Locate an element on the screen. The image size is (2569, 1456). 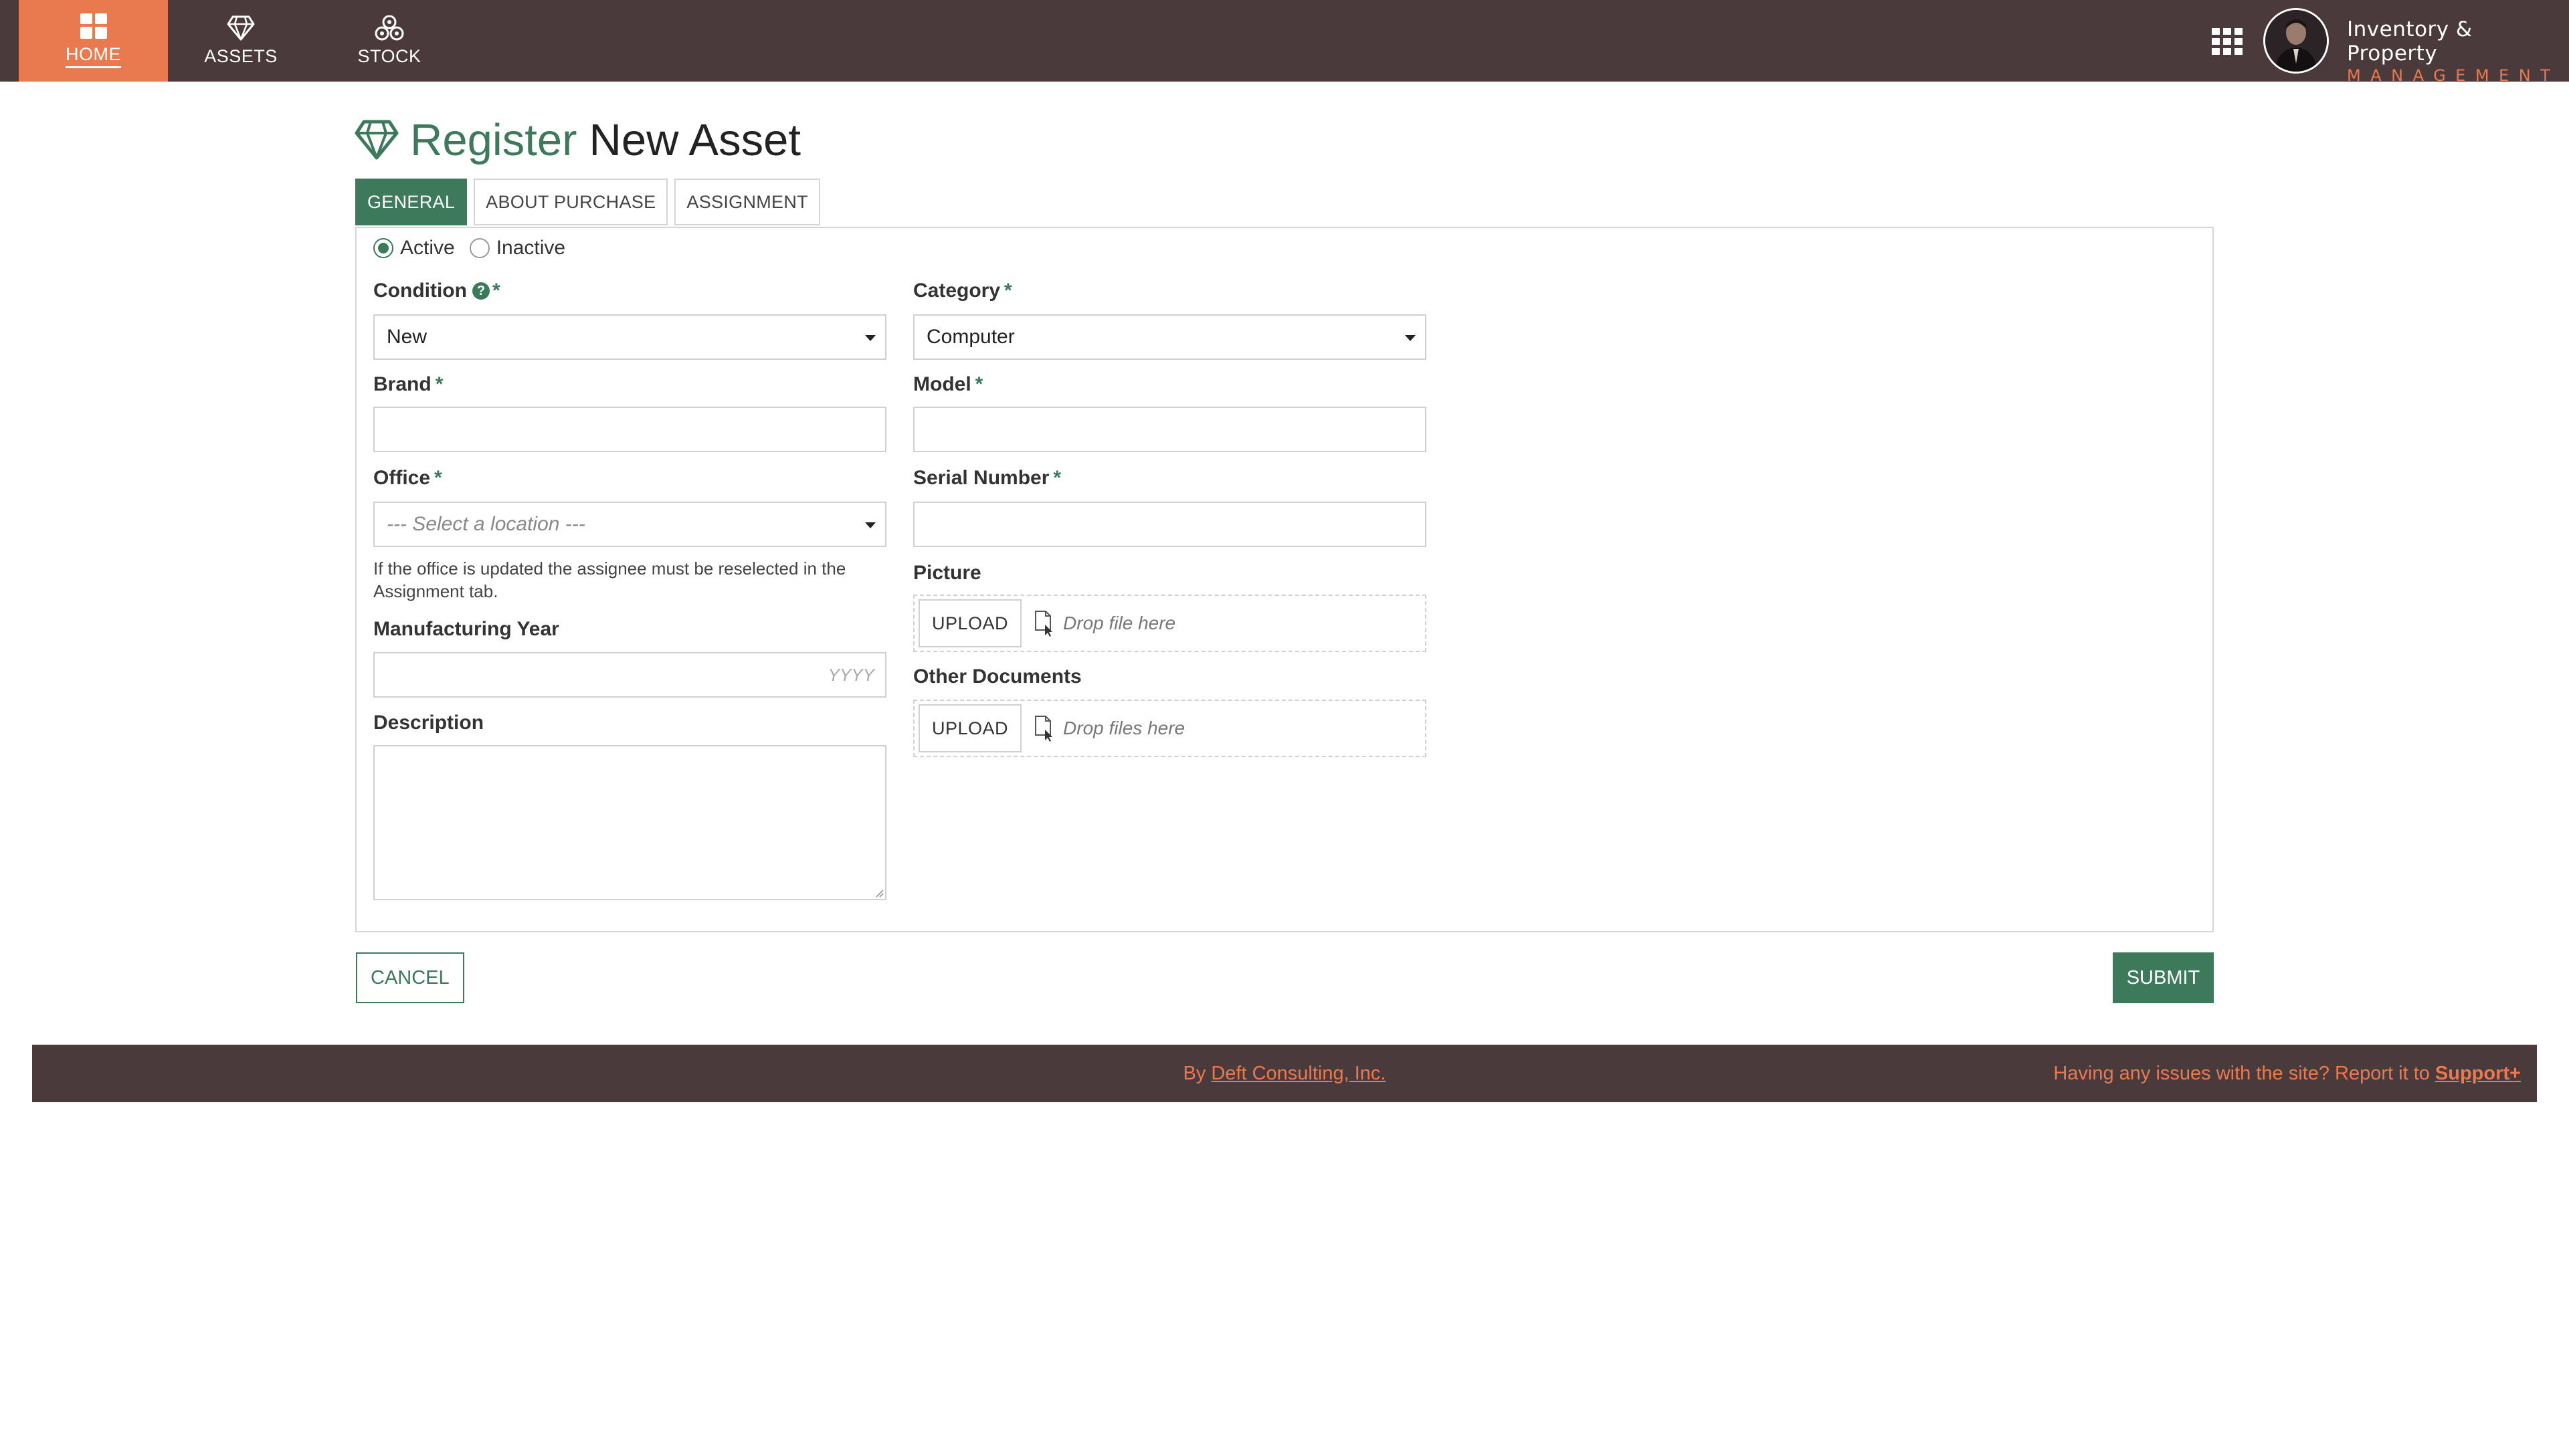
picture-drop-text: Drop file here is located at coordinates (1119, 623).